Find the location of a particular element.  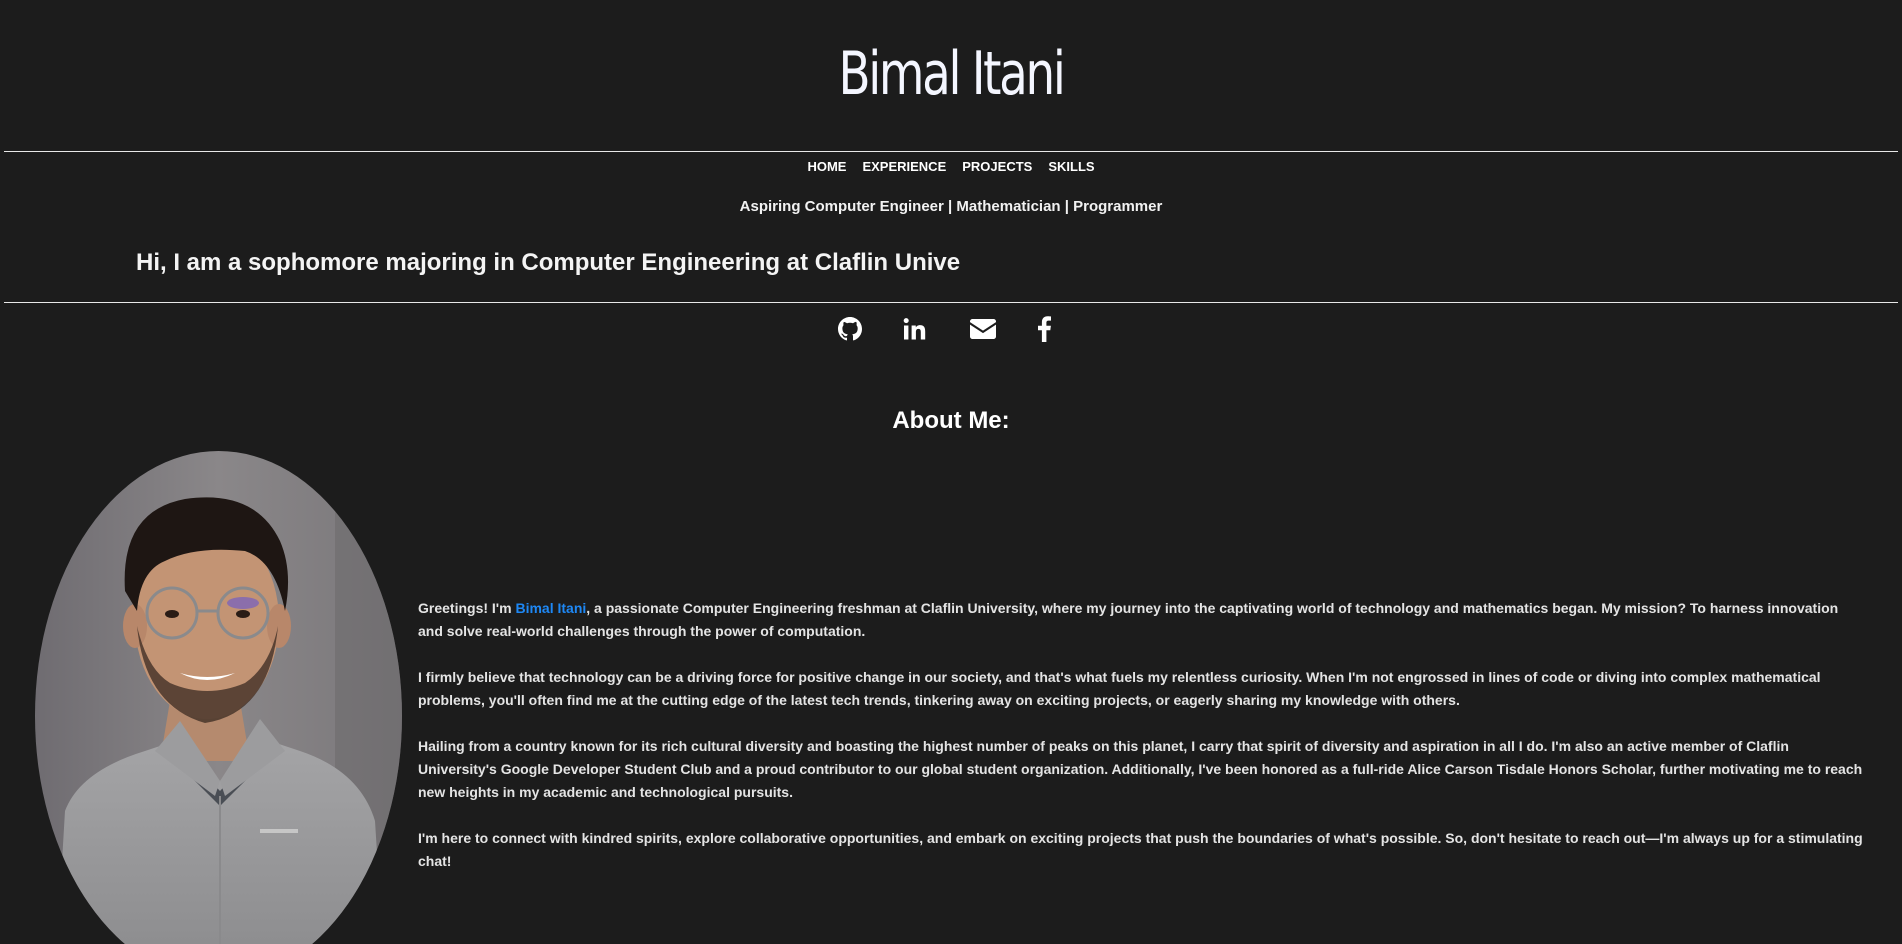

site-title: Bimal Itani is located at coordinates (951, 74).